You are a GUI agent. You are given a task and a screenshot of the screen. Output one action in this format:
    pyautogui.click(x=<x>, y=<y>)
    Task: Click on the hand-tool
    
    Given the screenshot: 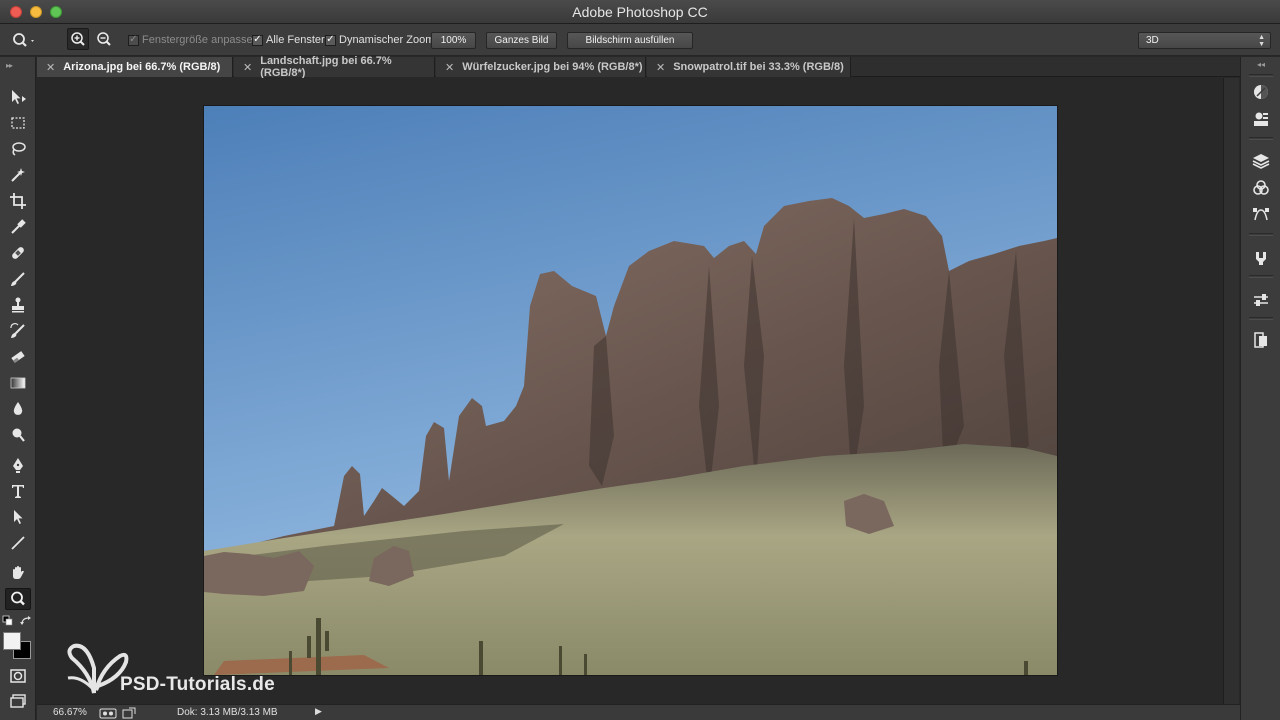 What is the action you would take?
    pyautogui.click(x=18, y=573)
    